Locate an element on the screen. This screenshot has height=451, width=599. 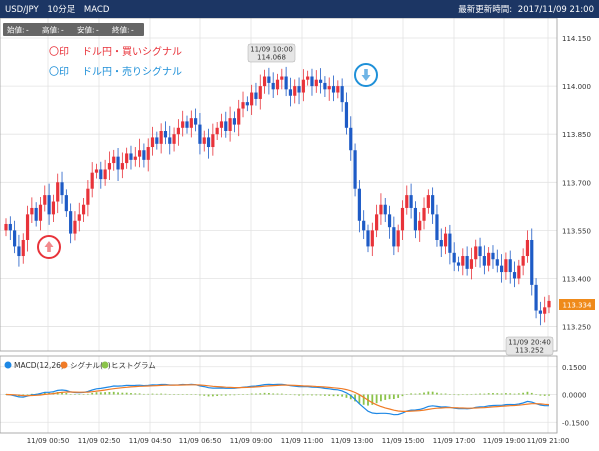
time-tick-label: 11/09 17:00 is located at coordinates (454, 441).